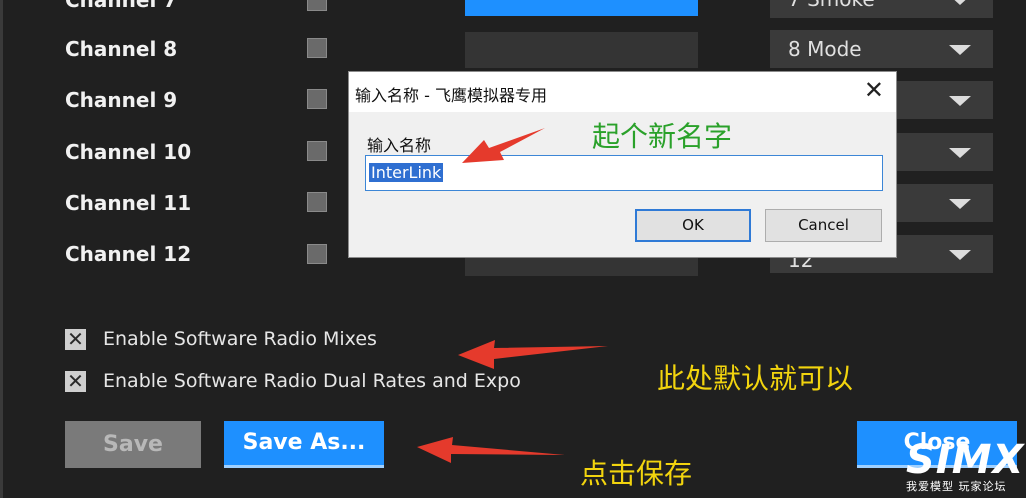  What do you see at coordinates (533, 354) in the screenshot?
I see `arrow-to-options` at bounding box center [533, 354].